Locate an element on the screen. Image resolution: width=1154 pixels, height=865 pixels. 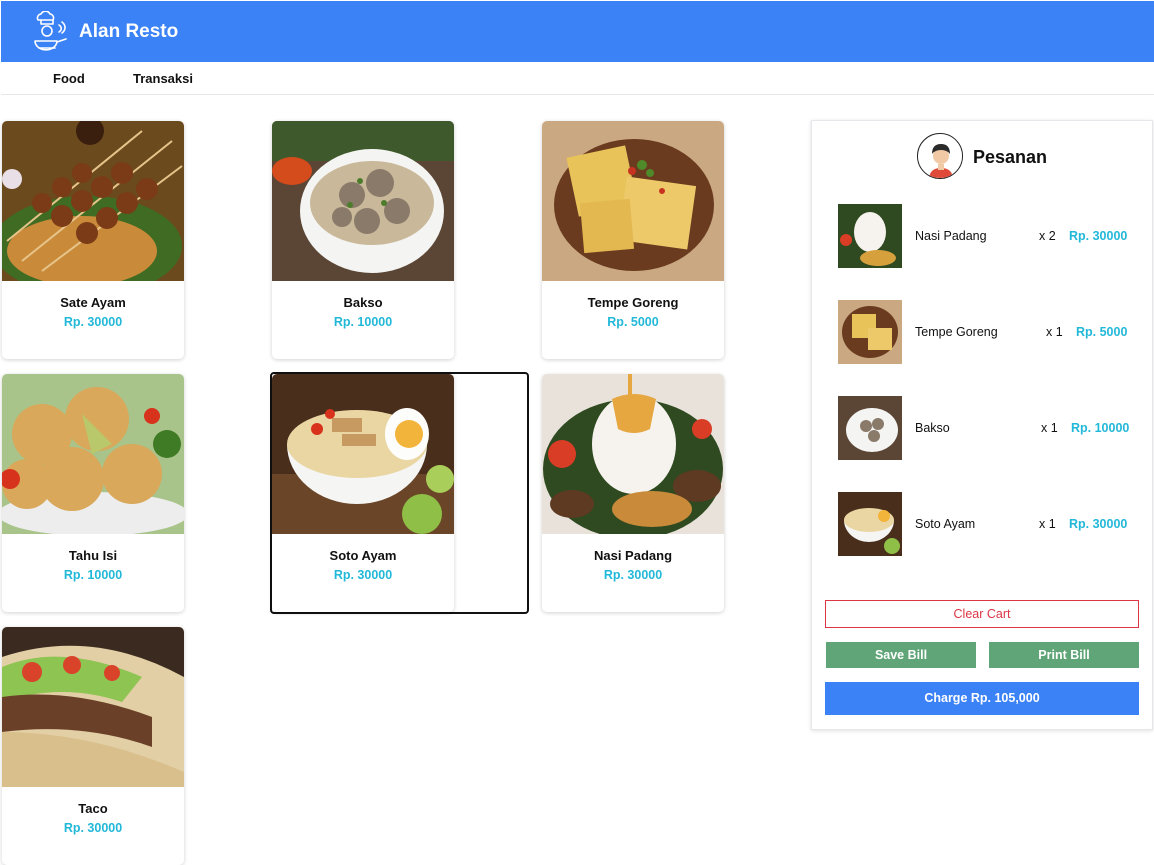
order-panel-title: Pesanan is located at coordinates (1010, 157).